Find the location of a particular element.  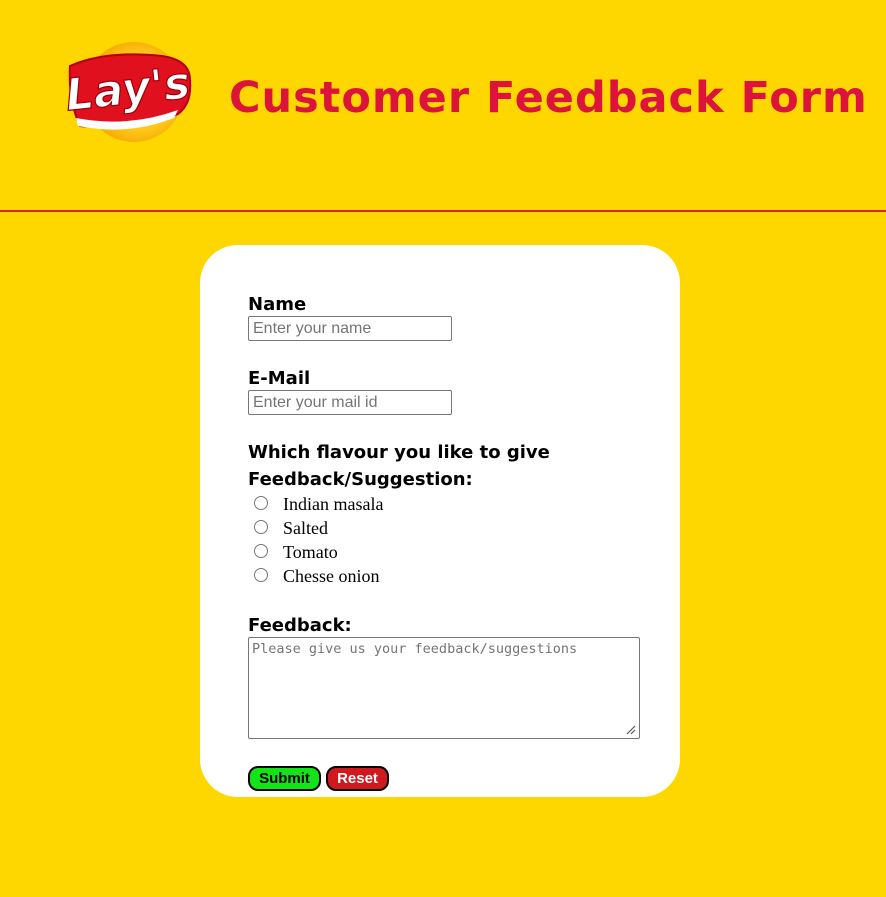

email-input is located at coordinates (350, 402).